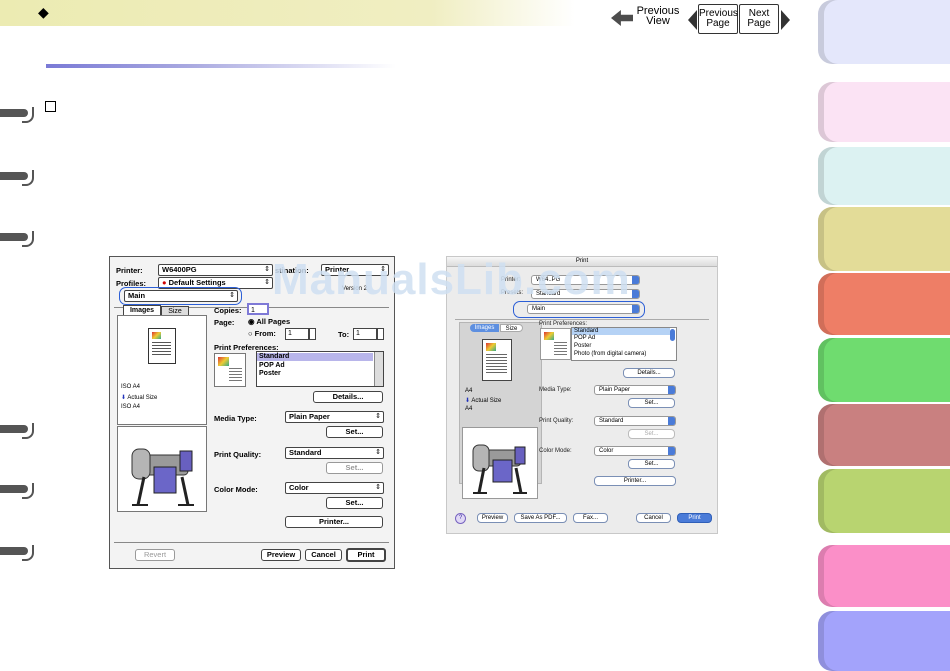 The width and height of the screenshot is (950, 671). I want to click on media-type-label: Media Type:, so click(555, 390).